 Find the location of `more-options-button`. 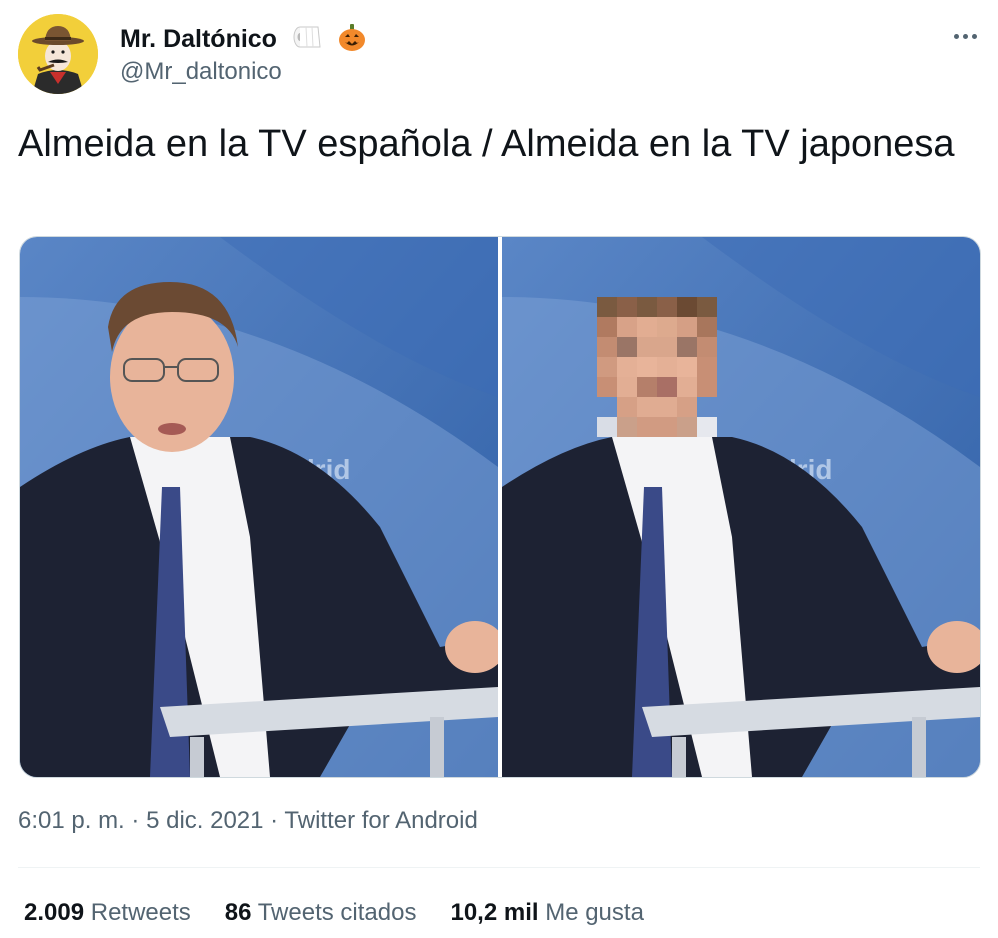

more-options-button is located at coordinates (965, 36).